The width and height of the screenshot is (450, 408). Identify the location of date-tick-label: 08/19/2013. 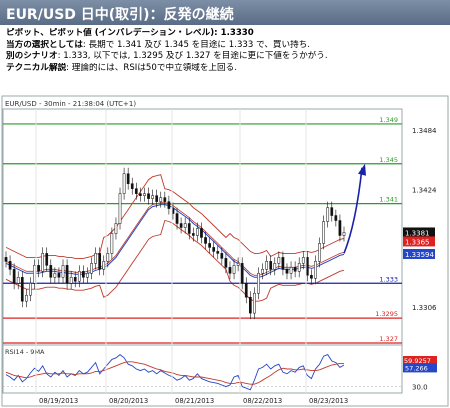
(58, 401).